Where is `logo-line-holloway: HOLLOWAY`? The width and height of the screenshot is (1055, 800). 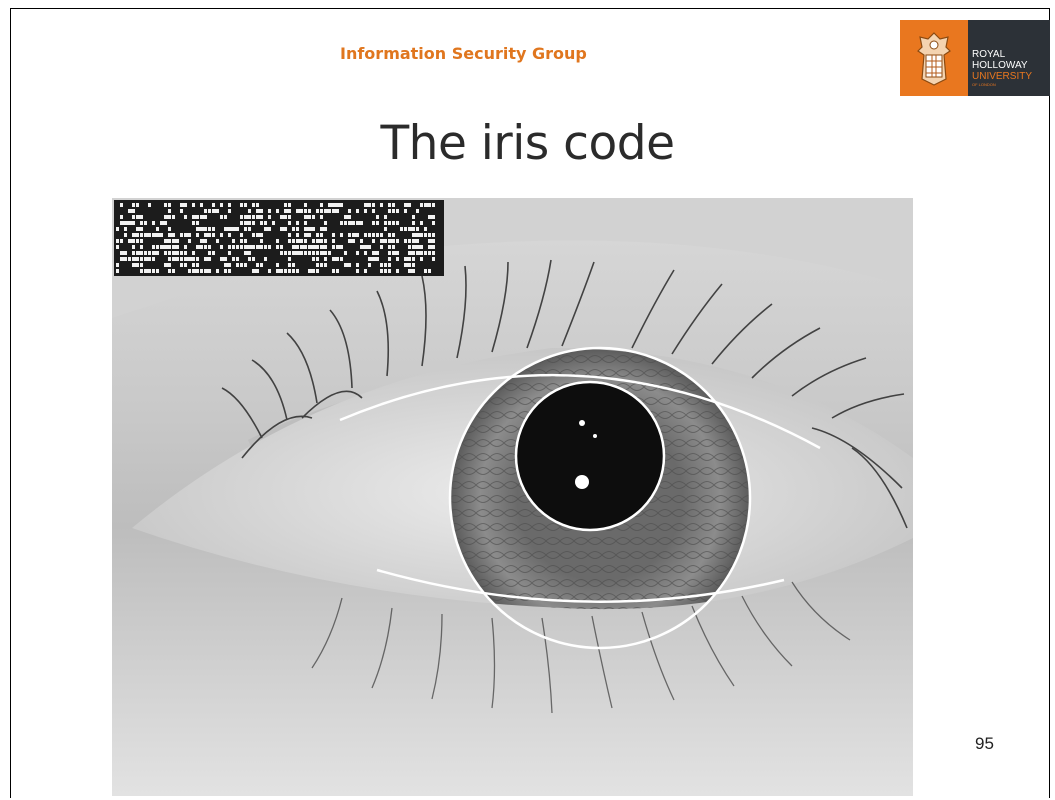
logo-line-holloway: HOLLOWAY is located at coordinates (1000, 65).